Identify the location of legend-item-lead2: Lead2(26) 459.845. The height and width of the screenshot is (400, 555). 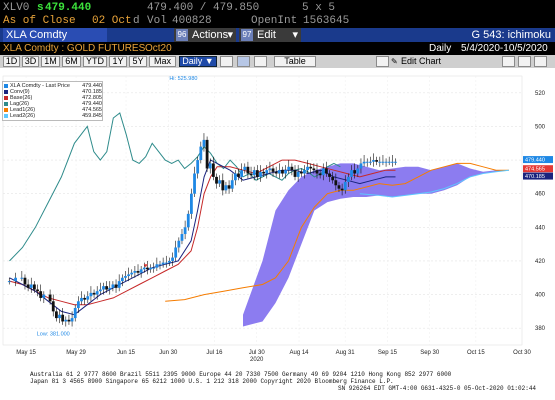
(53, 116).